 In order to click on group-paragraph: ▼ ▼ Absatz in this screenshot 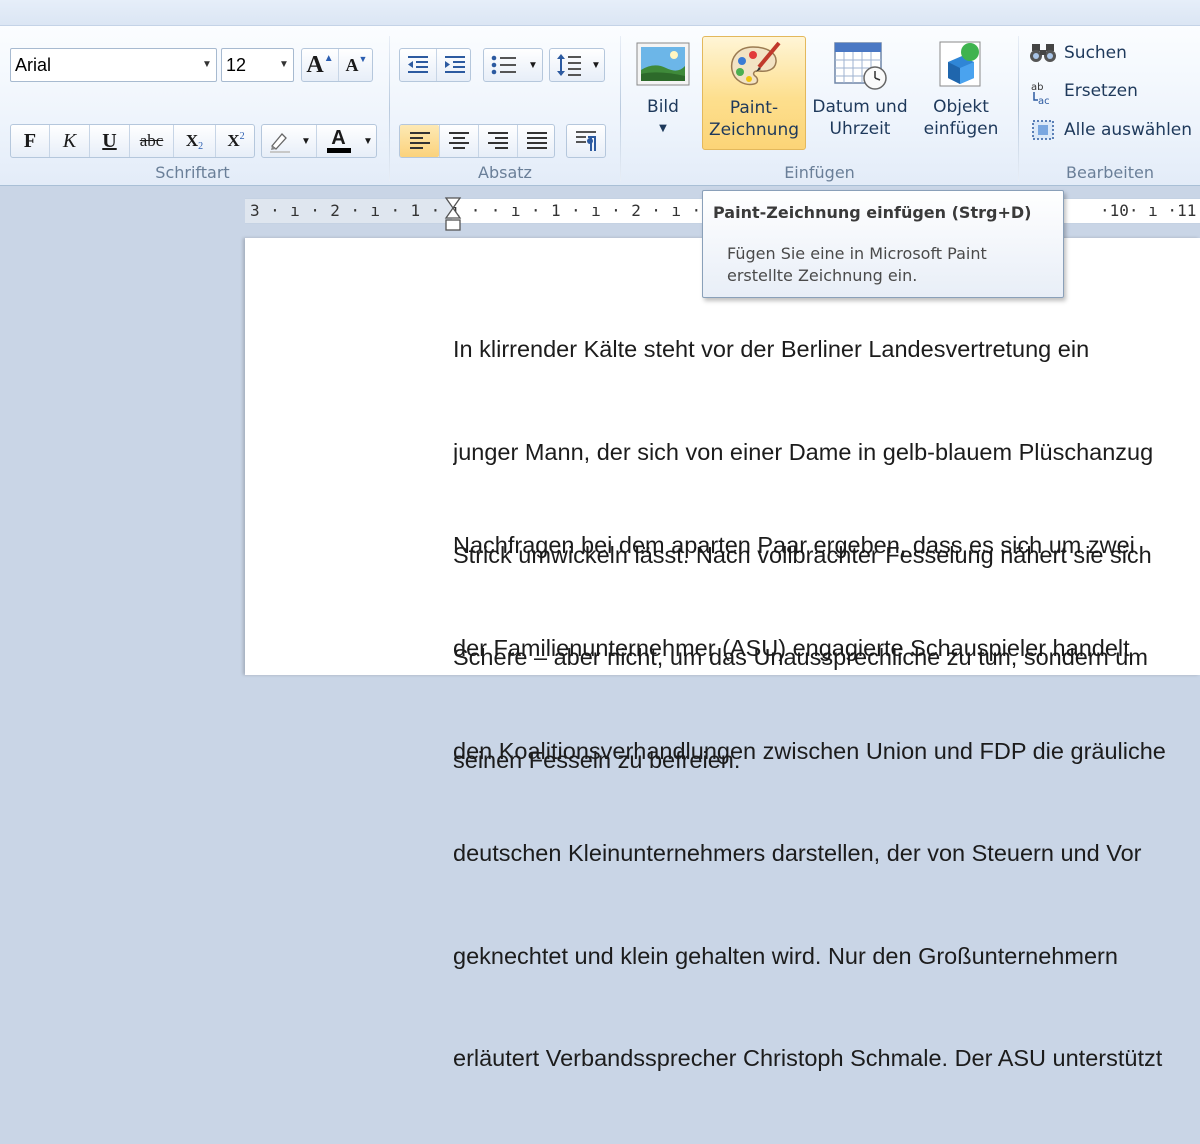, I will do `click(505, 106)`.